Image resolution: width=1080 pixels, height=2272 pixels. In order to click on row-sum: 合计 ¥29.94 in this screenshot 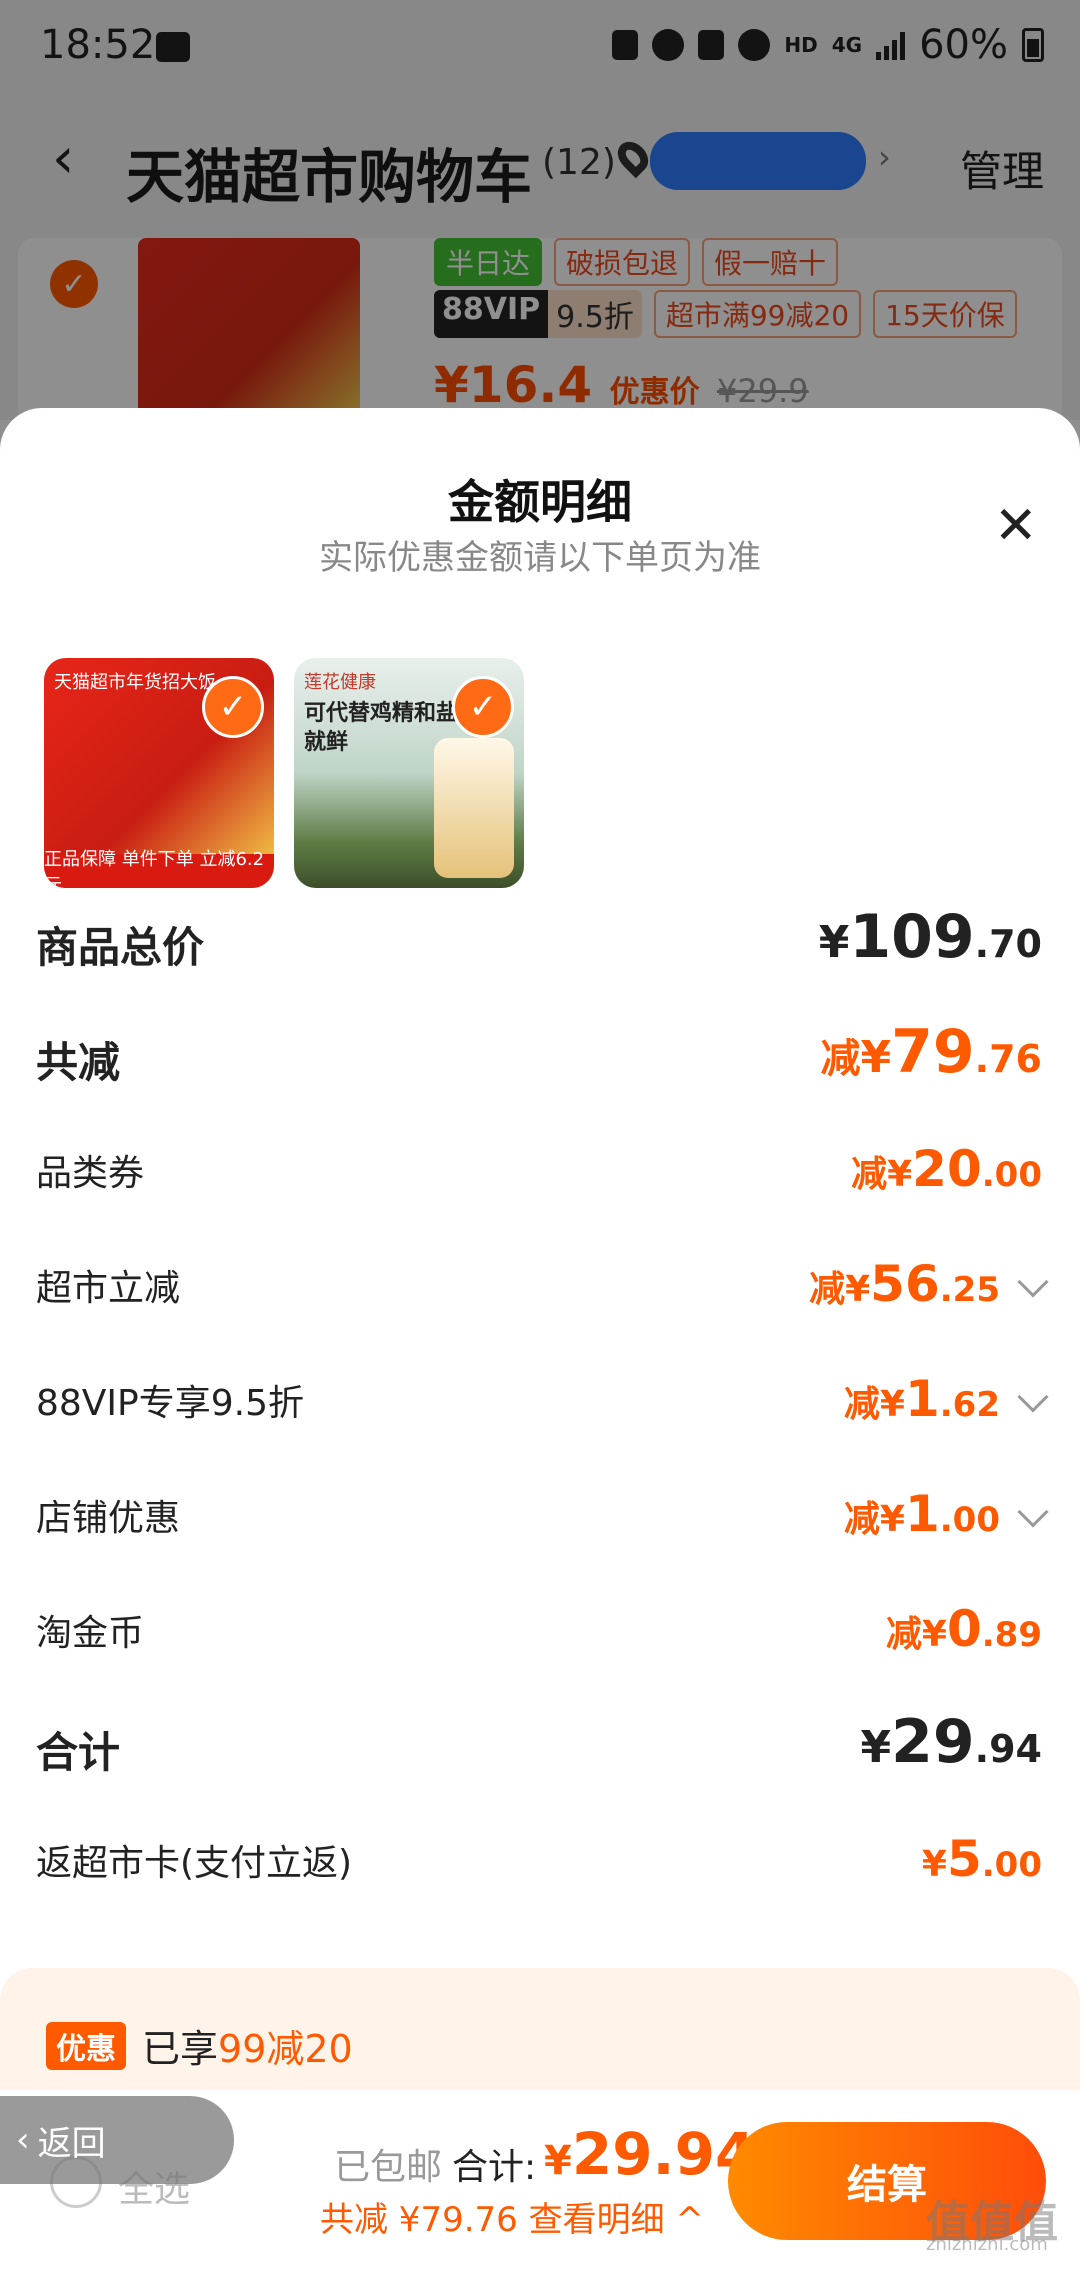, I will do `click(540, 1743)`.